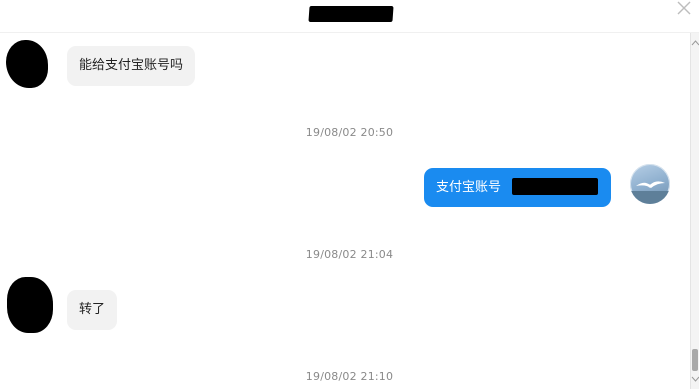 The image size is (699, 389). I want to click on self-avatar, so click(650, 184).